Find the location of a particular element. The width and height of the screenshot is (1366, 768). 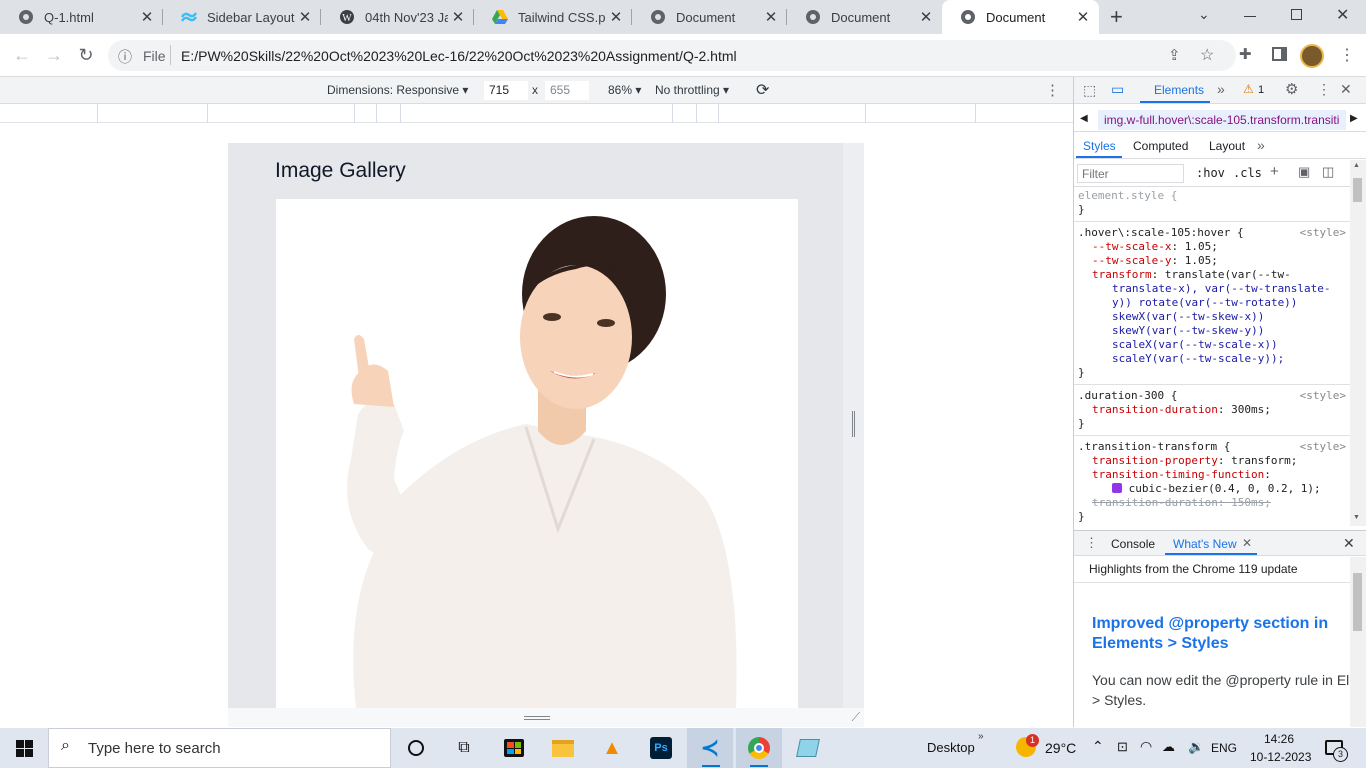

back-icon: ← is located at coordinates (22, 55).